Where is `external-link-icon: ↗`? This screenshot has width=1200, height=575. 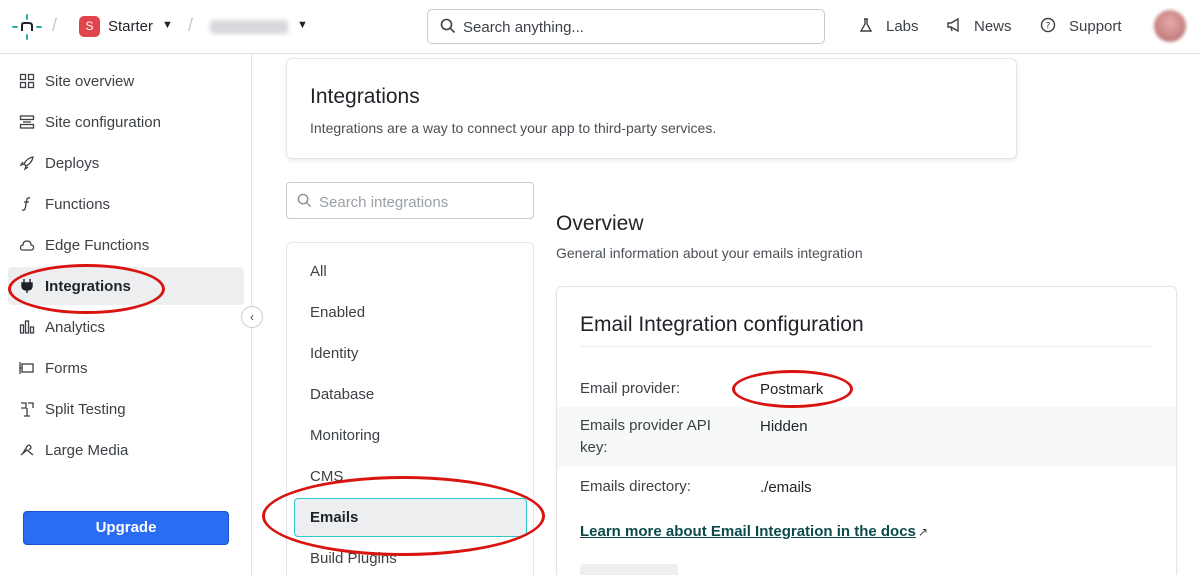
external-link-icon: ↗ is located at coordinates (923, 532).